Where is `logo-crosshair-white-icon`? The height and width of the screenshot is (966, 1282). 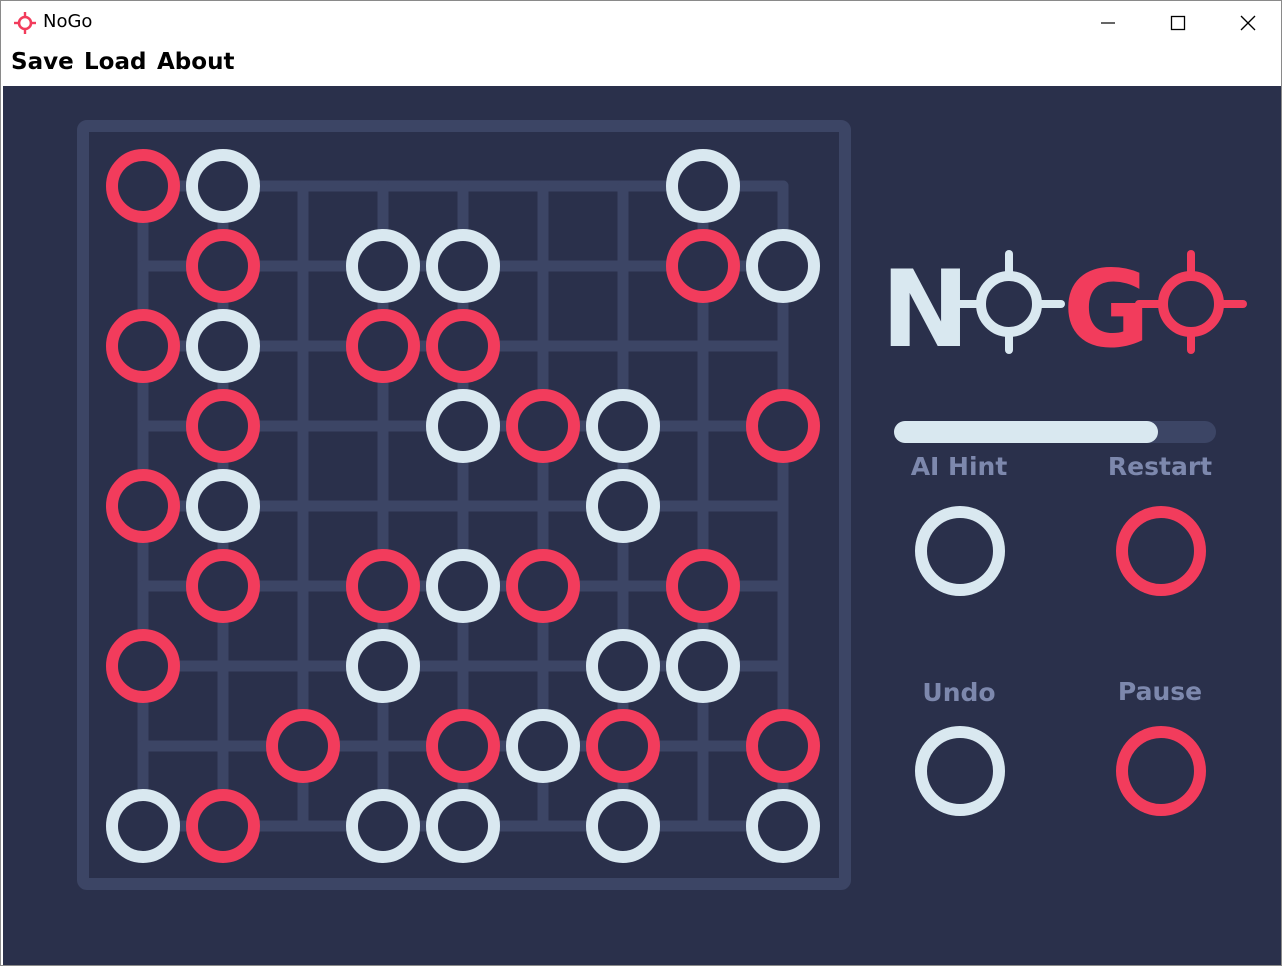 logo-crosshair-white-icon is located at coordinates (1009, 302).